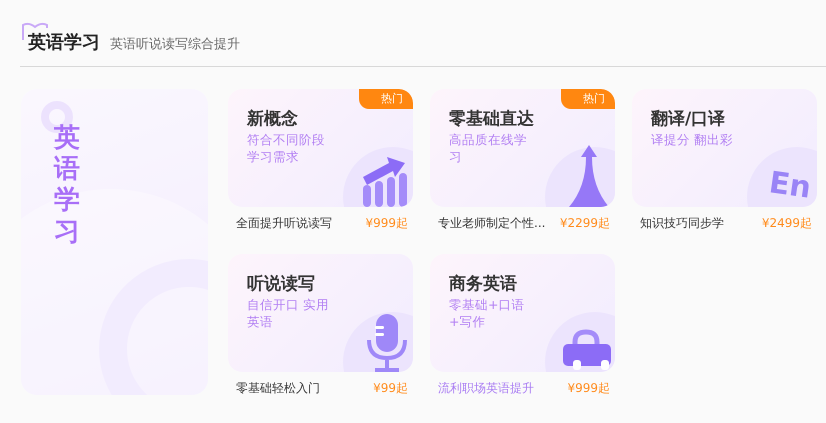  I want to click on briefcase-icon, so click(586, 350).